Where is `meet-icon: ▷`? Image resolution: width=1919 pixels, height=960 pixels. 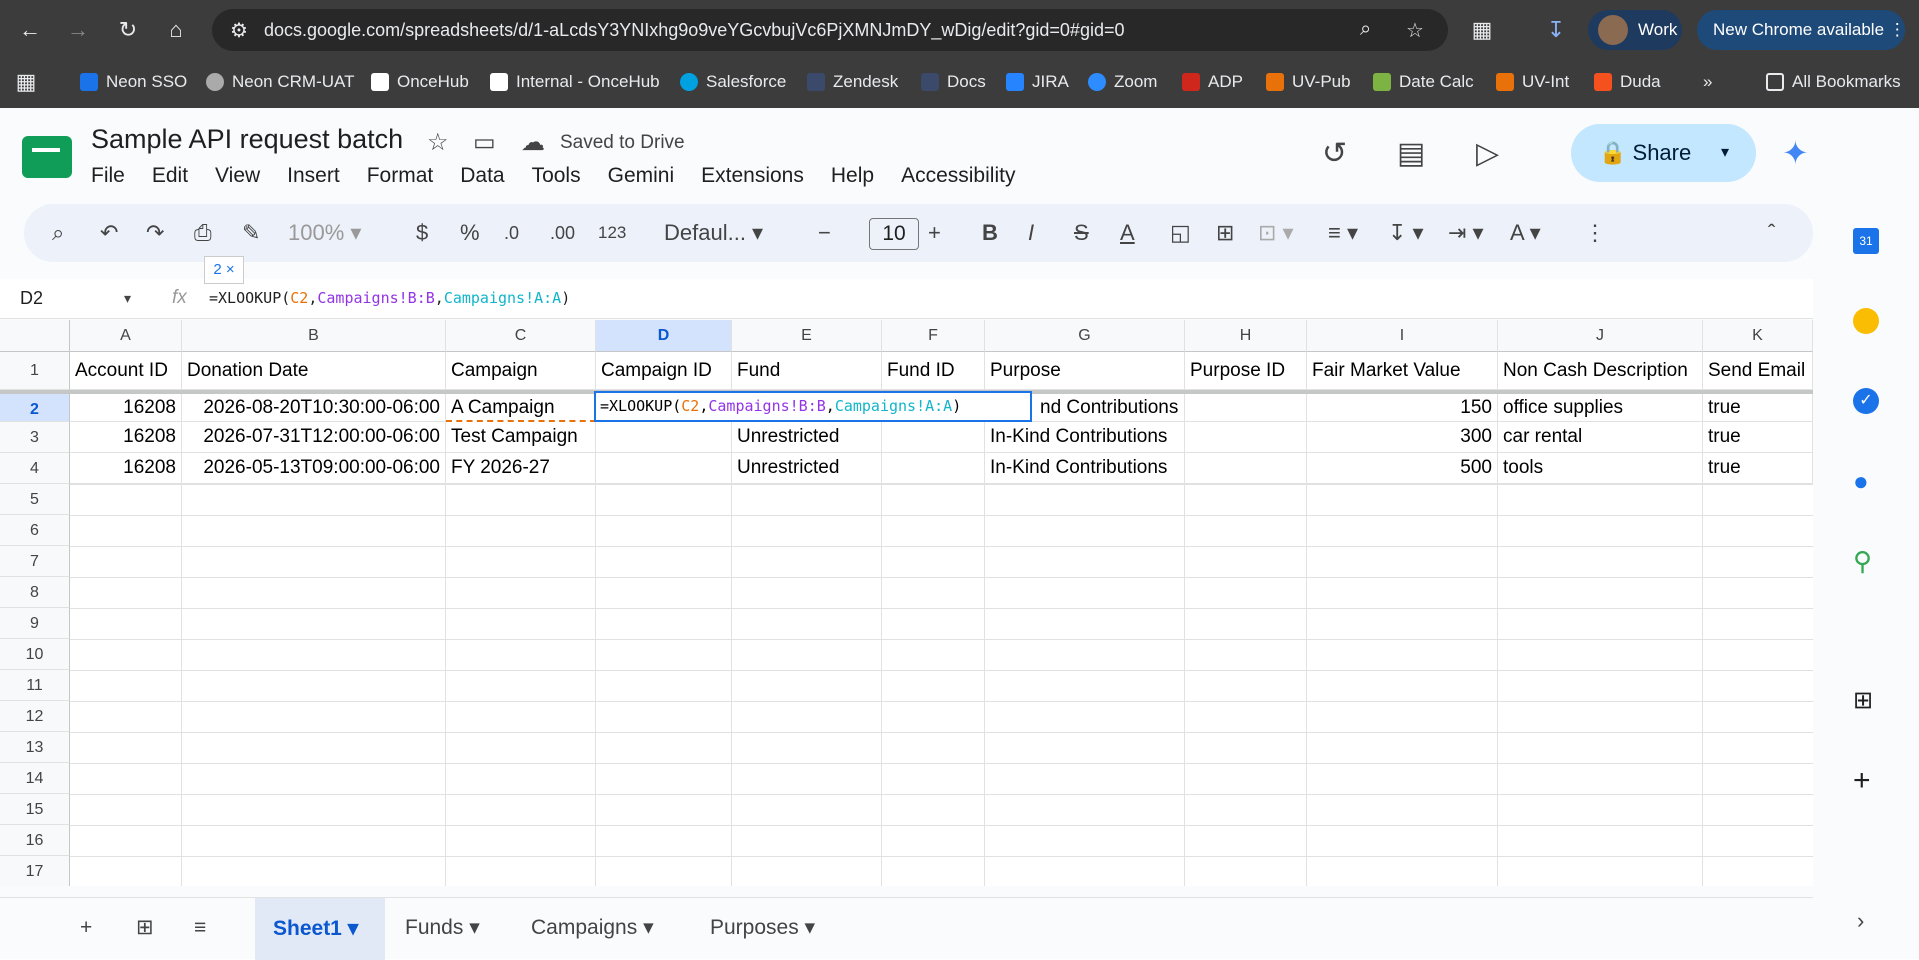
meet-icon: ▷ is located at coordinates (1487, 153).